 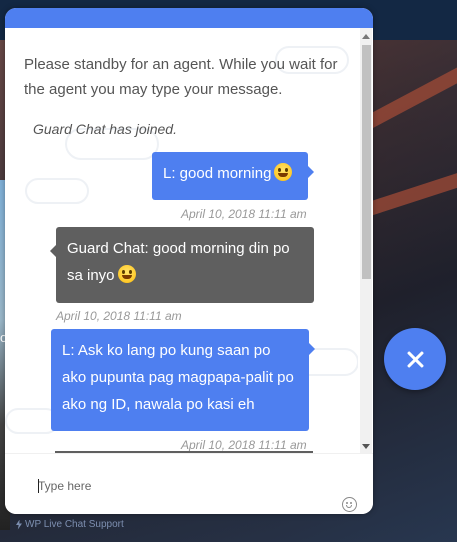 What do you see at coordinates (178, 262) in the screenshot?
I see `message-text: Guard Chat: good morning din po sa inyo` at bounding box center [178, 262].